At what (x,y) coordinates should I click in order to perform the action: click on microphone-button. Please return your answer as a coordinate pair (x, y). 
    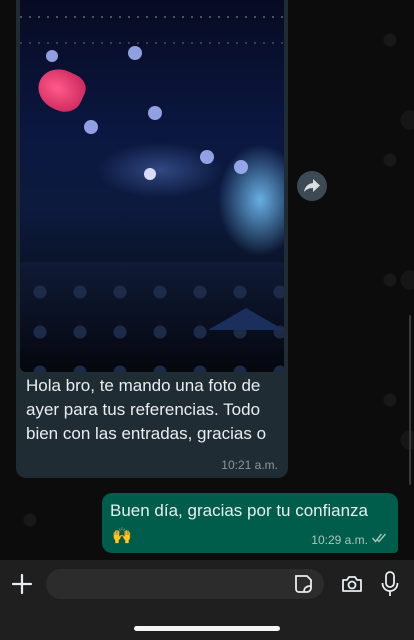
    Looking at the image, I should click on (390, 584).